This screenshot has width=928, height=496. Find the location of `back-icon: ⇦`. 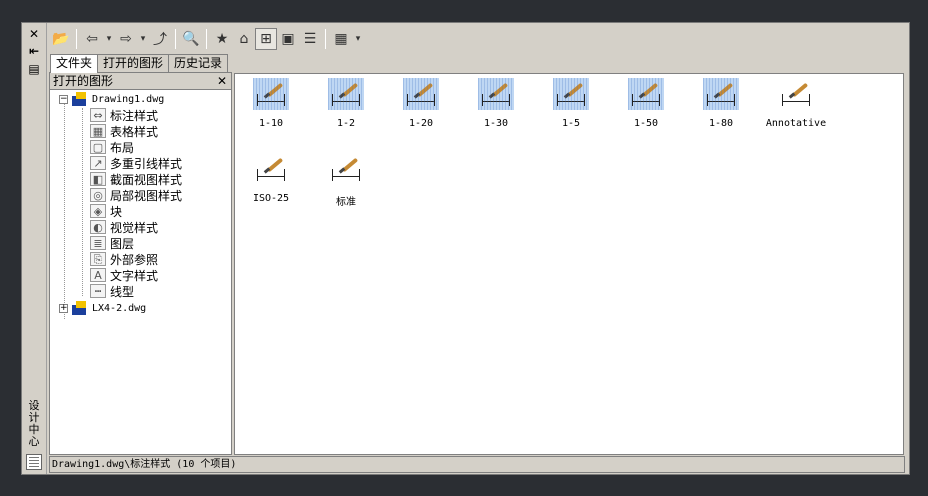

back-icon: ⇦ is located at coordinates (92, 39).